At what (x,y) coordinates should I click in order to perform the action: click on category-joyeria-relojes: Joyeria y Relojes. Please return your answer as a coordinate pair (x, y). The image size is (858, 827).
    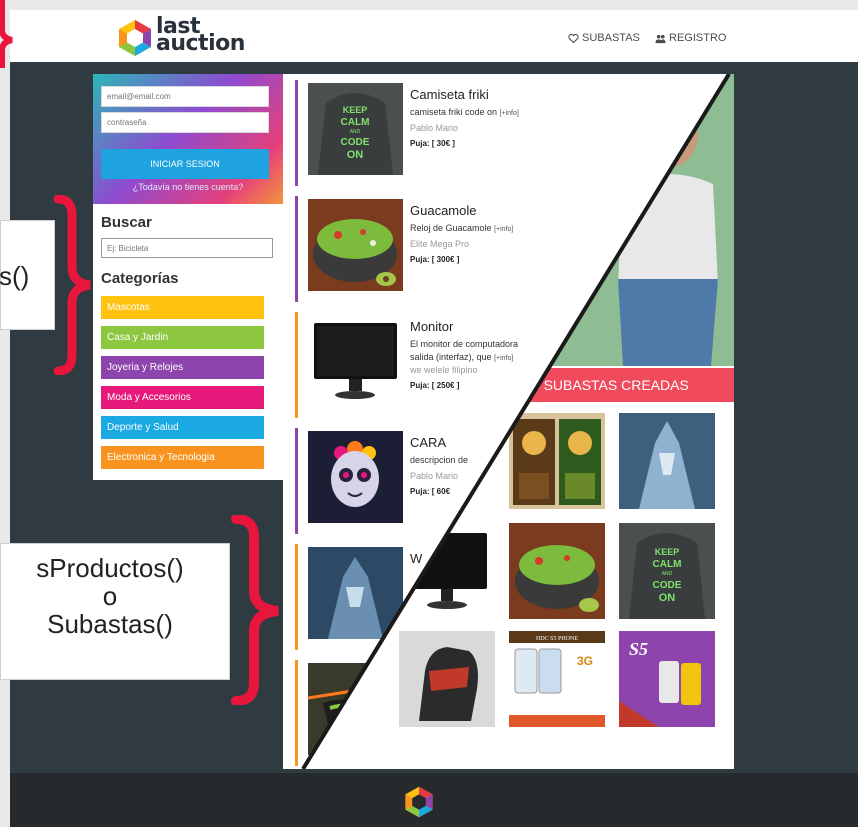
    Looking at the image, I should click on (182, 367).